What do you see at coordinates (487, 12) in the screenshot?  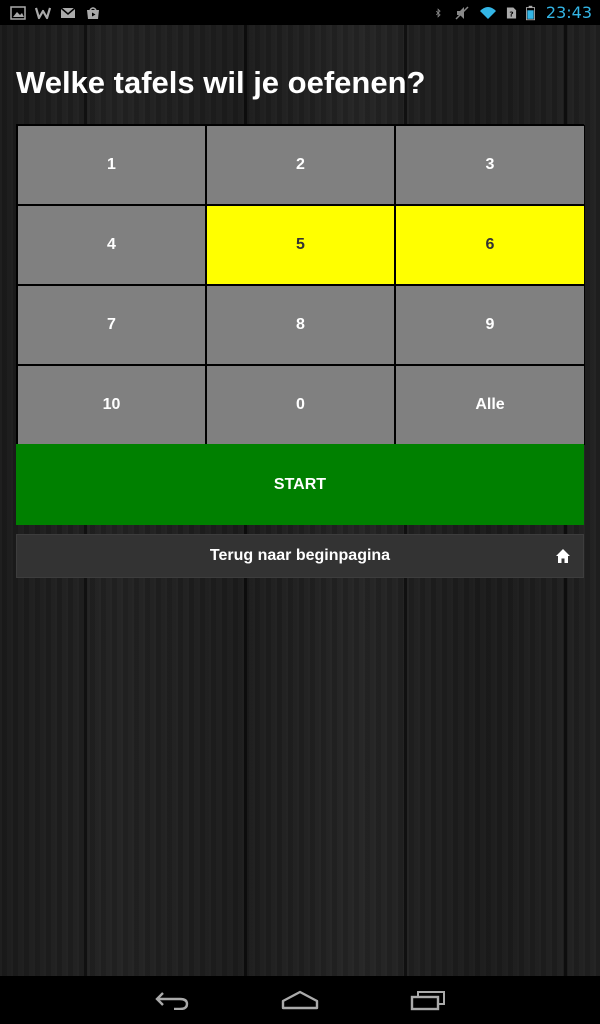 I see `wifi-icon` at bounding box center [487, 12].